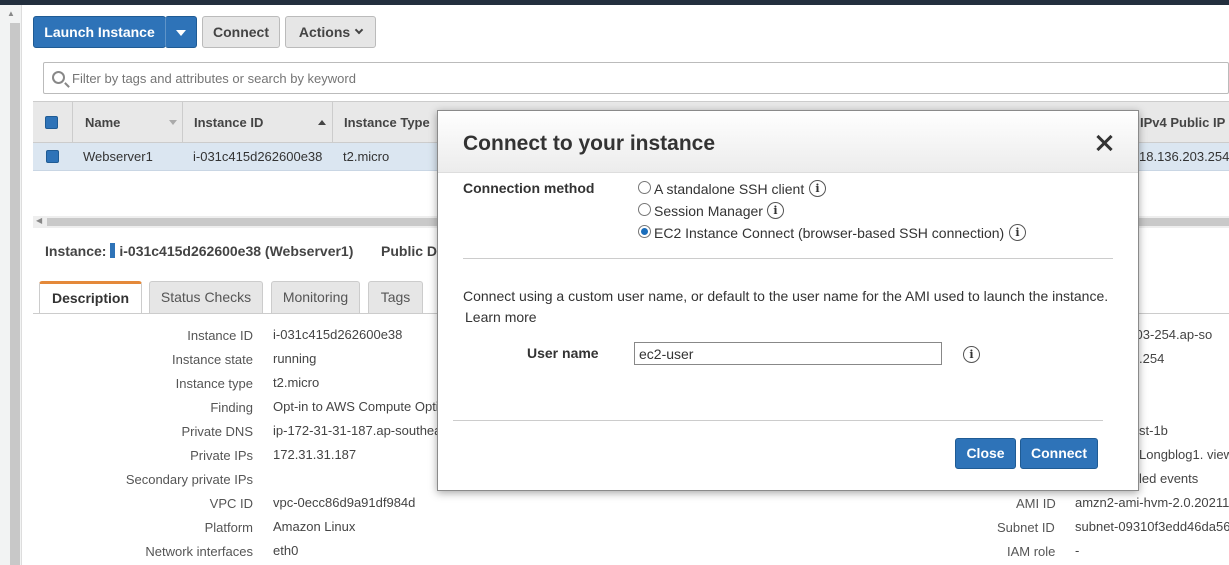 The image size is (1229, 565). I want to click on detail-key: Private DNS, so click(217, 431).